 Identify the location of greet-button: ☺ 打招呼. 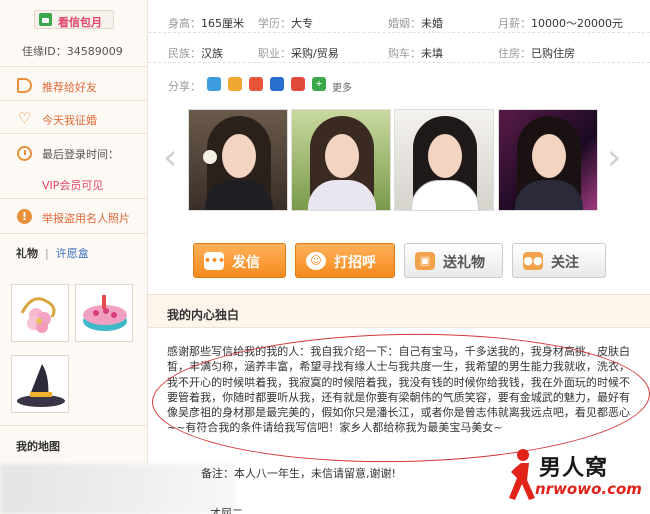
(345, 260).